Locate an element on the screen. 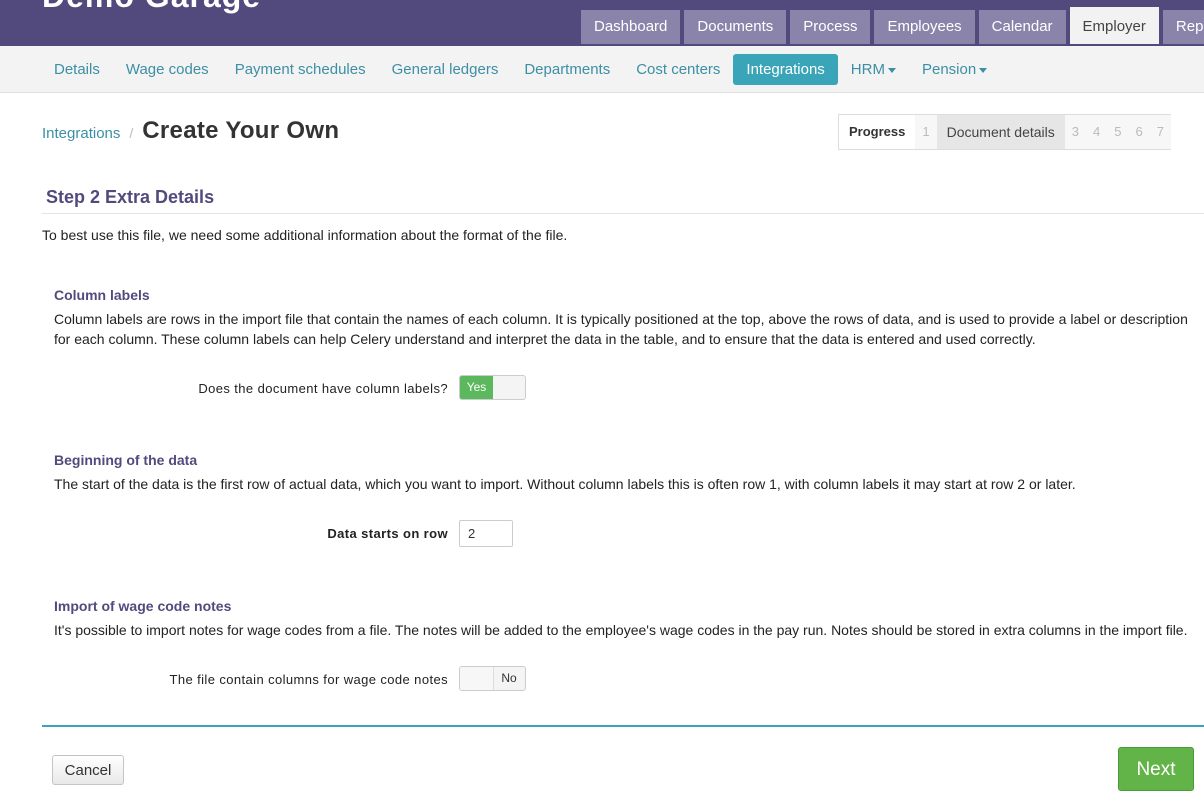 This screenshot has height=808, width=1204. subnav-departments: Departments is located at coordinates (567, 69).